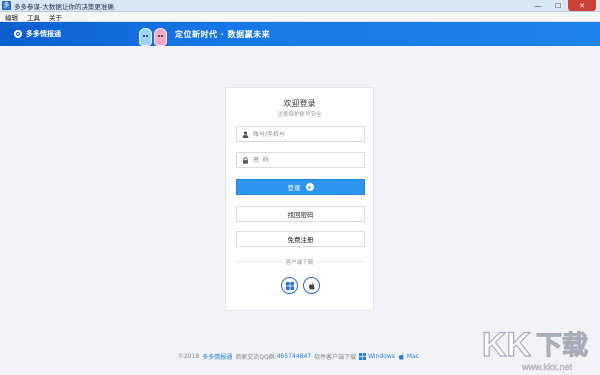 The width and height of the screenshot is (600, 375). I want to click on logo-icon, so click(18, 34).